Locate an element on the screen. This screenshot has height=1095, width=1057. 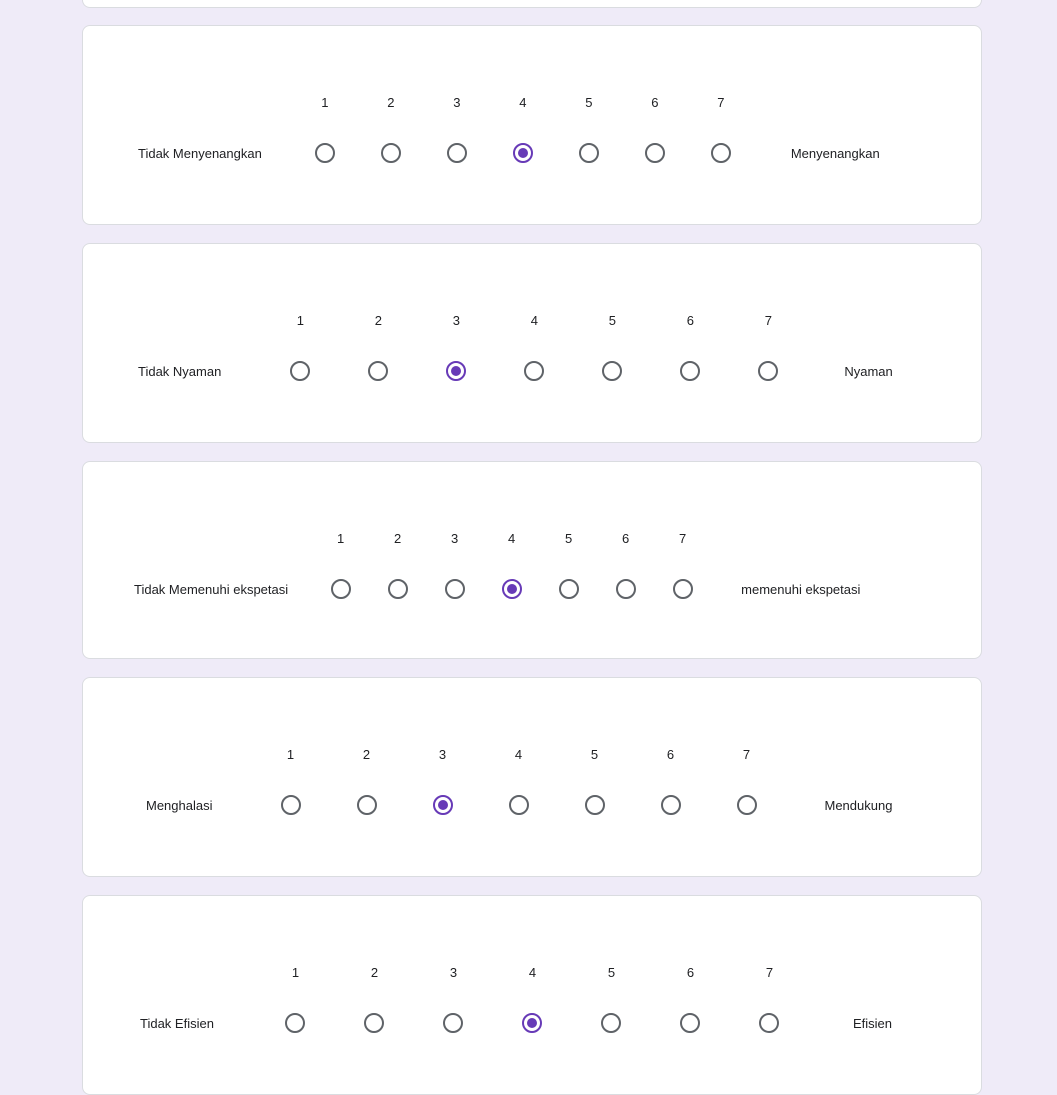
previous-question-card is located at coordinates (532, 4).